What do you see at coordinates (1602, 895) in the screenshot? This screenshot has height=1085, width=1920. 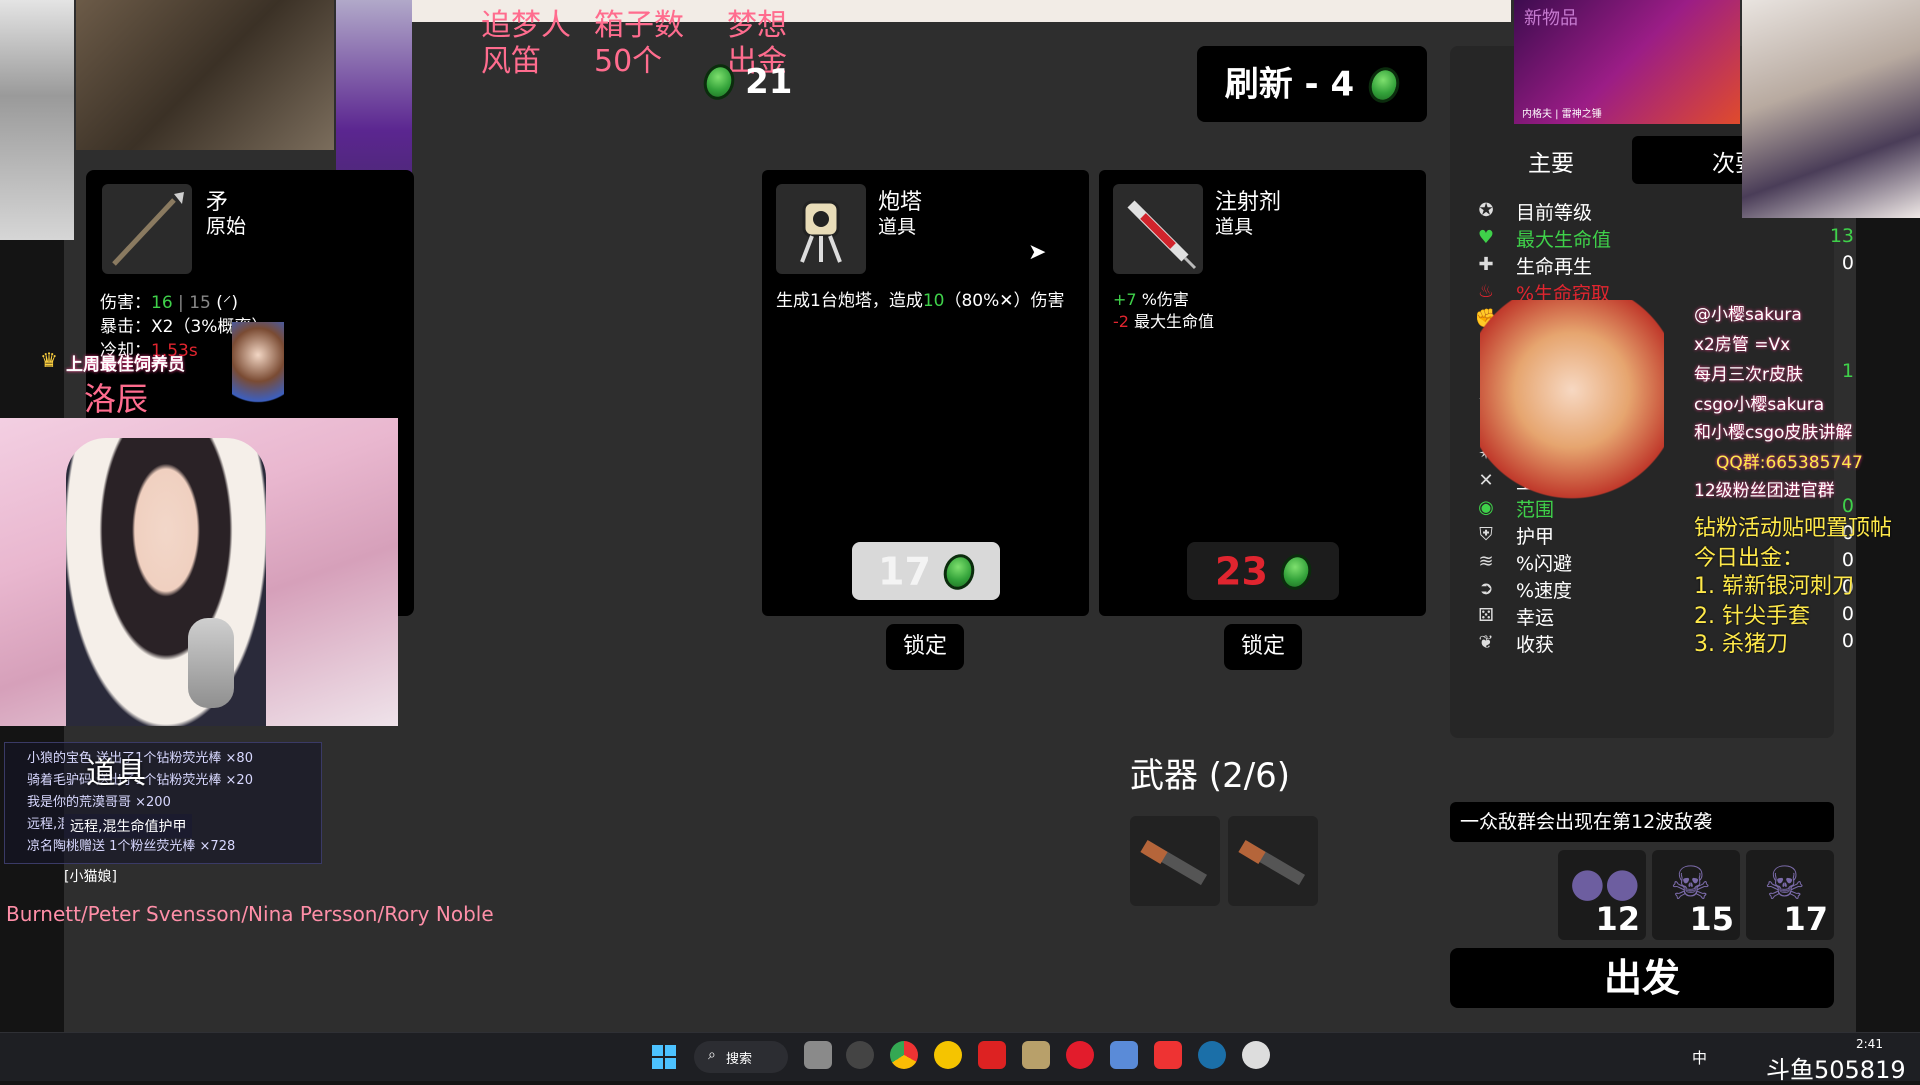 I see `wave-badge-1: ●● 12` at bounding box center [1602, 895].